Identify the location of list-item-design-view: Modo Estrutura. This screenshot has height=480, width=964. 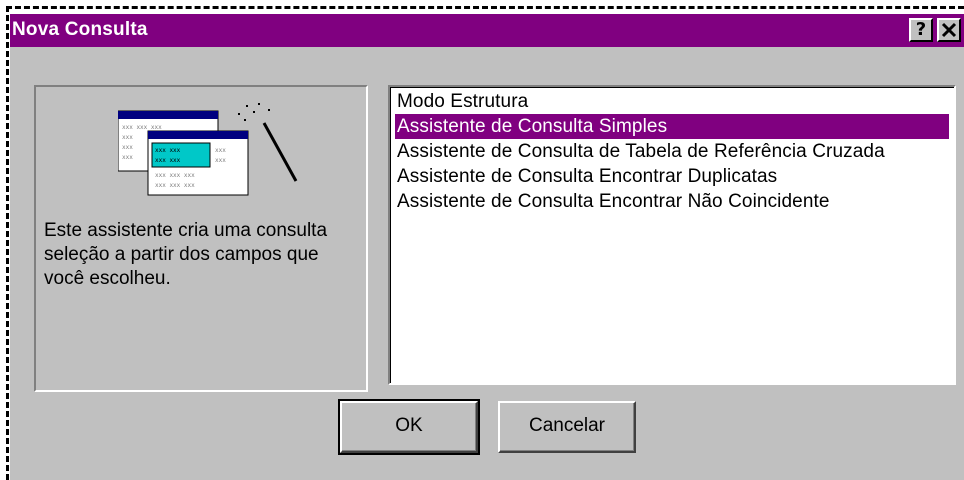
(462, 101).